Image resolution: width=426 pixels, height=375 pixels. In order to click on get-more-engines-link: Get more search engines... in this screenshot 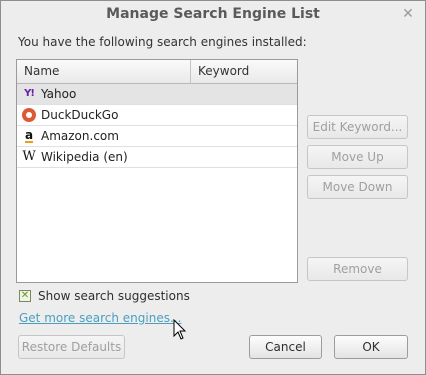, I will do `click(100, 318)`.